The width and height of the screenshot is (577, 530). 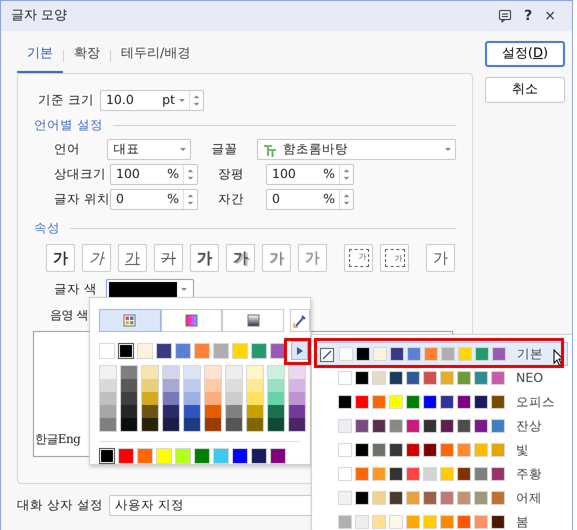 I want to click on palette-icon, so click(x=129, y=320).